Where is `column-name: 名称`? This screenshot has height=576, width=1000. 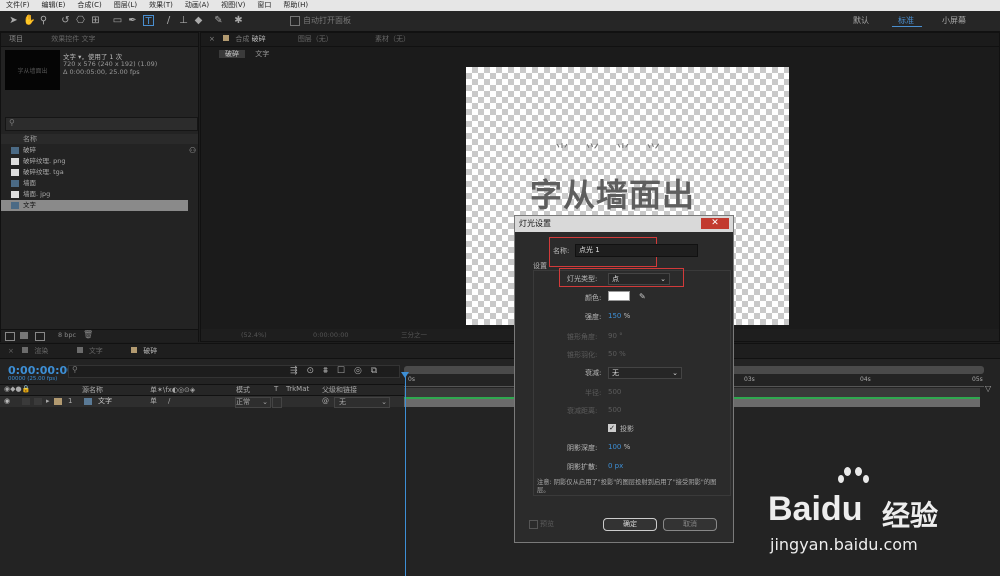
column-name: 名称 is located at coordinates (30, 139).